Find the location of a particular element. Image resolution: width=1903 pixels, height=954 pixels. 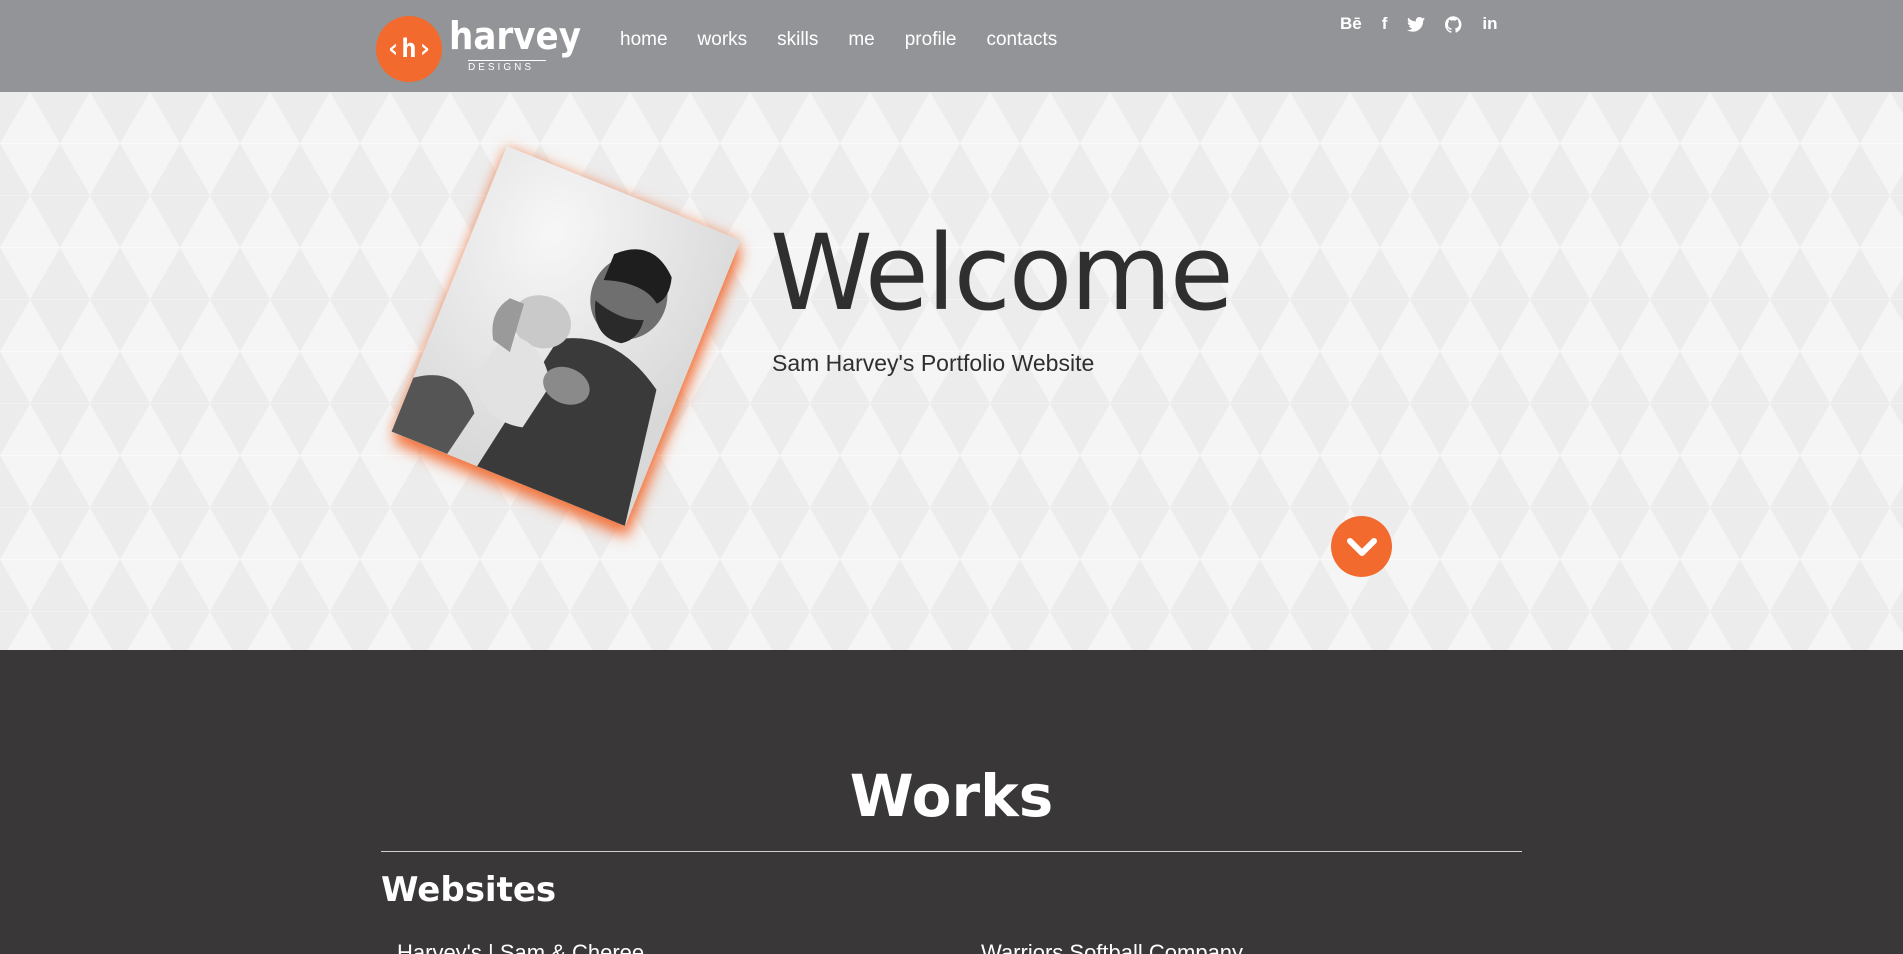

twitter-icon is located at coordinates (1416, 24).